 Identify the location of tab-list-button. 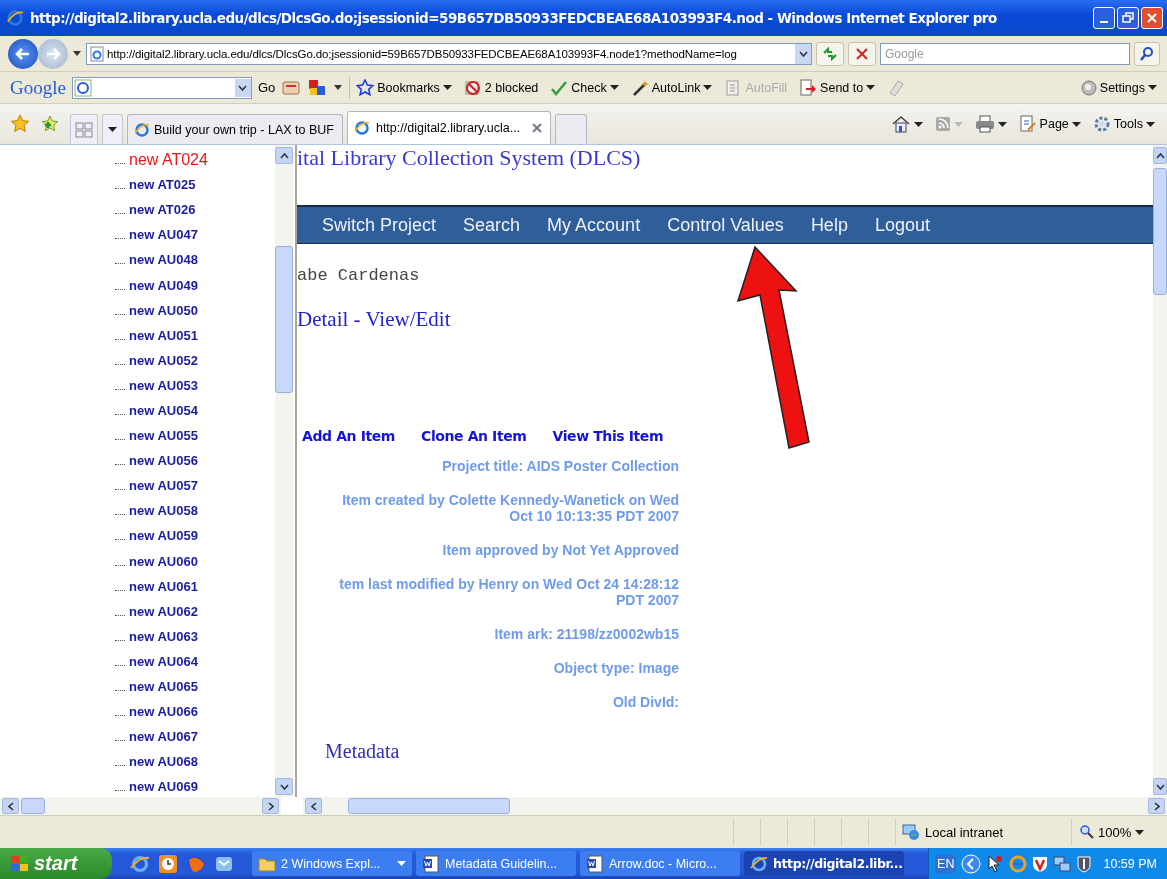
(112, 129).